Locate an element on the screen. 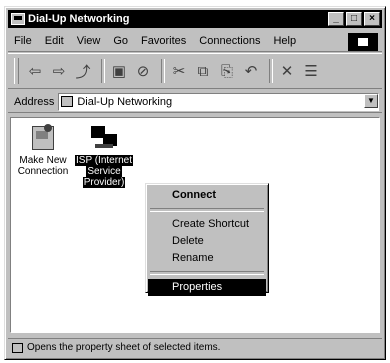 This screenshot has width=390, height=363. isp-connection-item: ISP (Internet Service Provider) is located at coordinates (104, 156).